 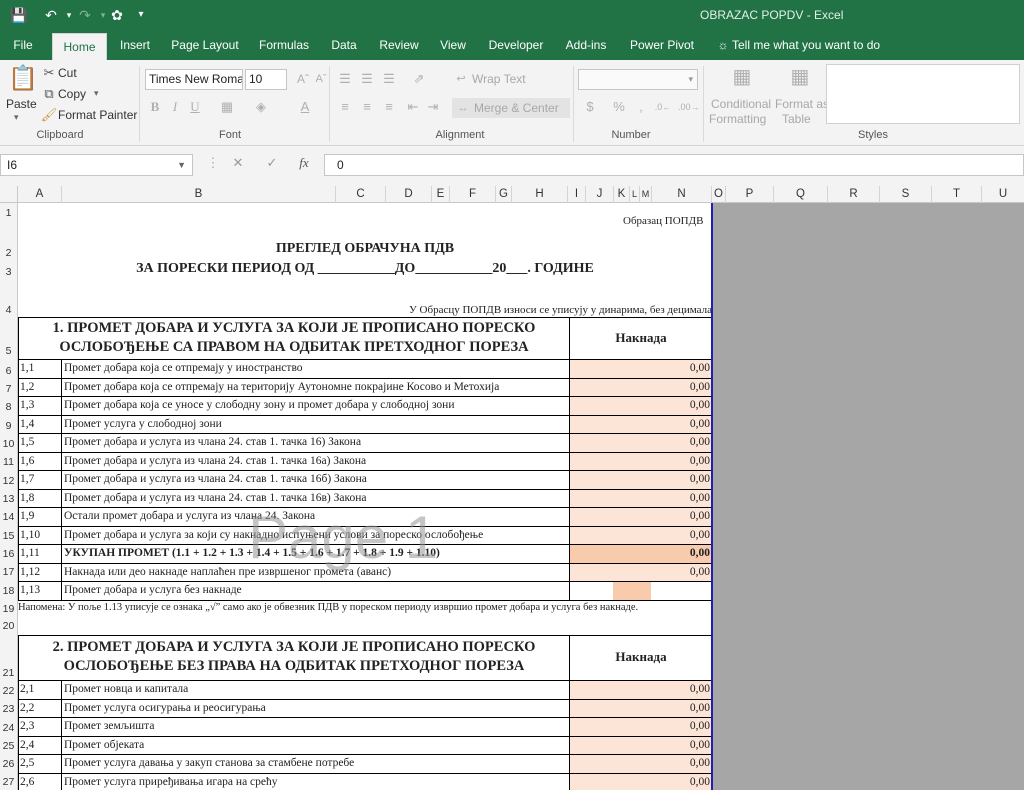 What do you see at coordinates (8, 709) in the screenshot?
I see `row-header: 23` at bounding box center [8, 709].